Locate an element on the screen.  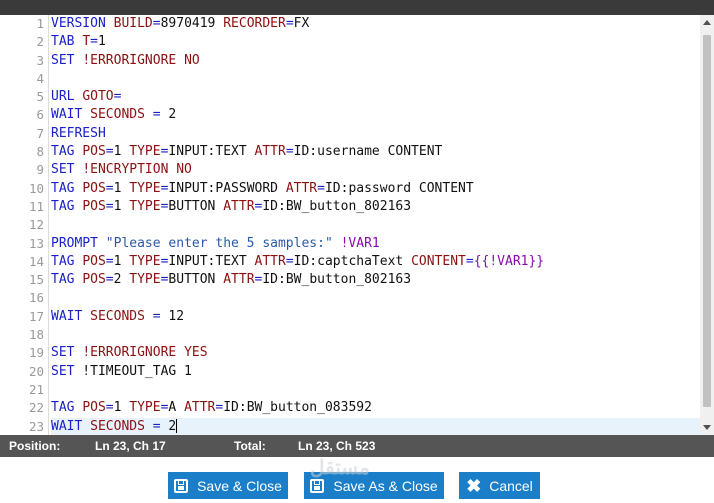
code-token: ID:password CONTENT is located at coordinates (399, 188).